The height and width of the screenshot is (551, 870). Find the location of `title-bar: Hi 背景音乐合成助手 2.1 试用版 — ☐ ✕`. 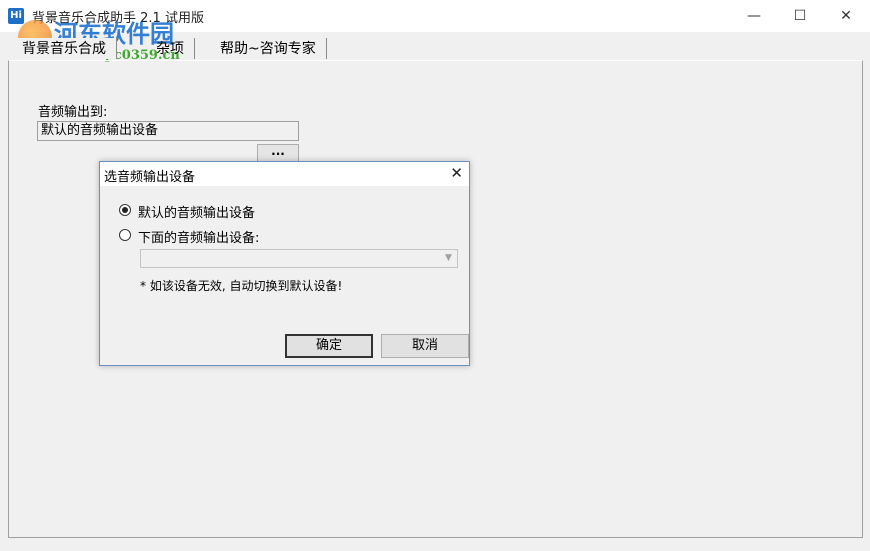

title-bar: Hi 背景音乐合成助手 2.1 试用版 — ☐ ✕ is located at coordinates (435, 16).